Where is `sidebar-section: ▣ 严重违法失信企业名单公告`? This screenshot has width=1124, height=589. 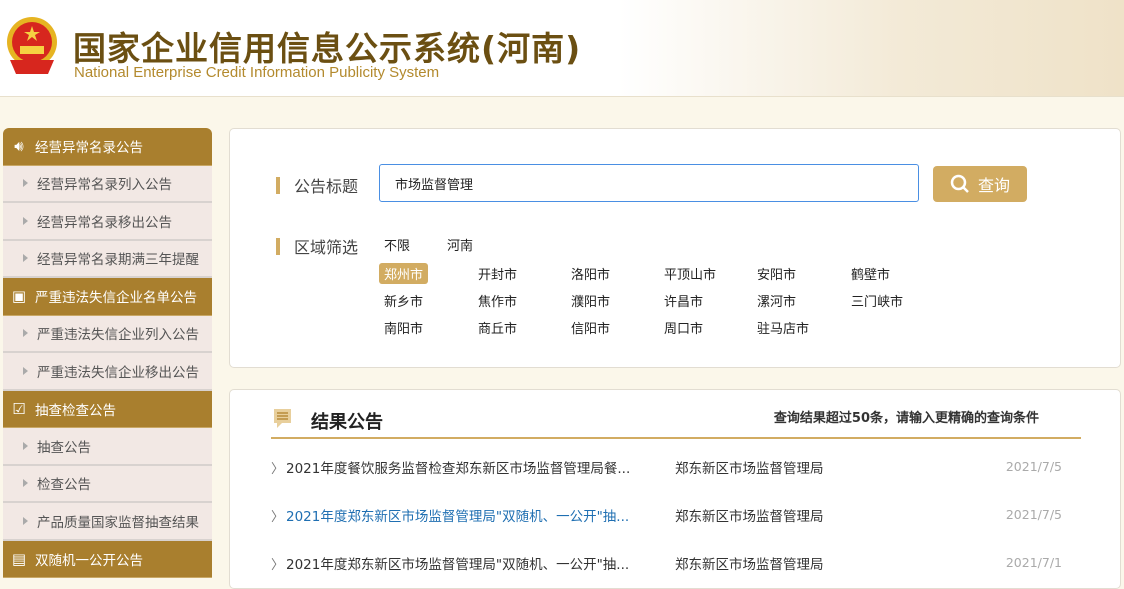
sidebar-section: ▣ 严重违法失信企业名单公告 is located at coordinates (107, 297).